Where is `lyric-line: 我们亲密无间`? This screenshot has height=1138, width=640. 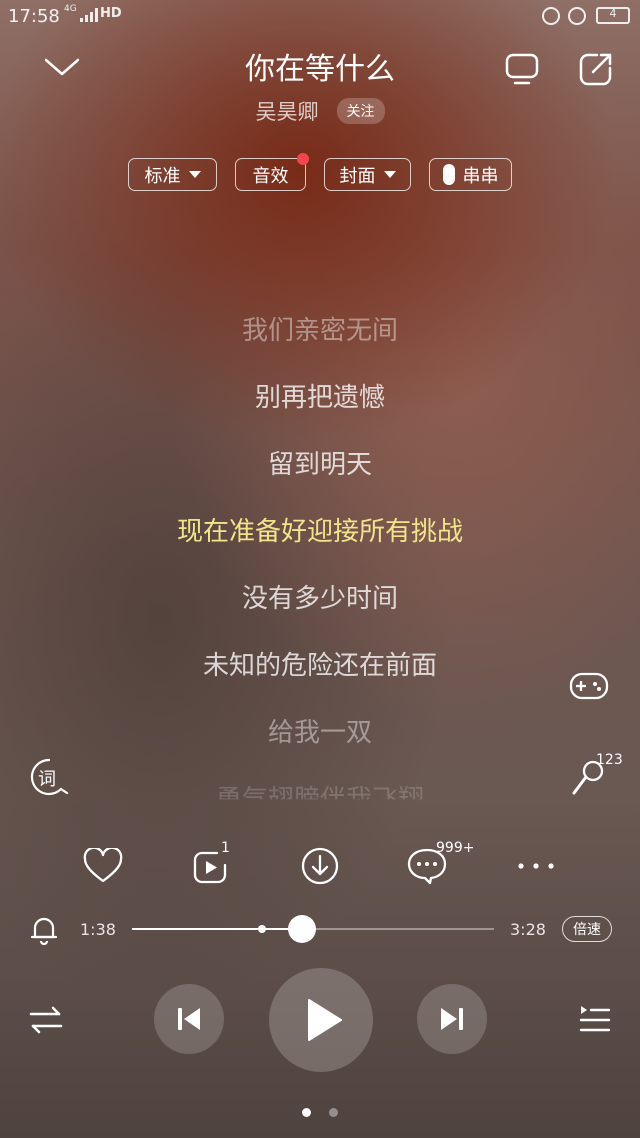 lyric-line: 我们亲密无间 is located at coordinates (320, 328).